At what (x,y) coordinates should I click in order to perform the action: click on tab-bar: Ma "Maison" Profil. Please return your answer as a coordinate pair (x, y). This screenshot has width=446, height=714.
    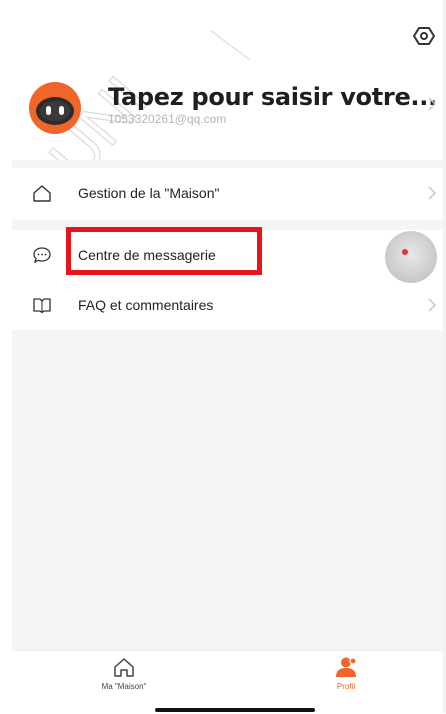
    Looking at the image, I should click on (227, 682).